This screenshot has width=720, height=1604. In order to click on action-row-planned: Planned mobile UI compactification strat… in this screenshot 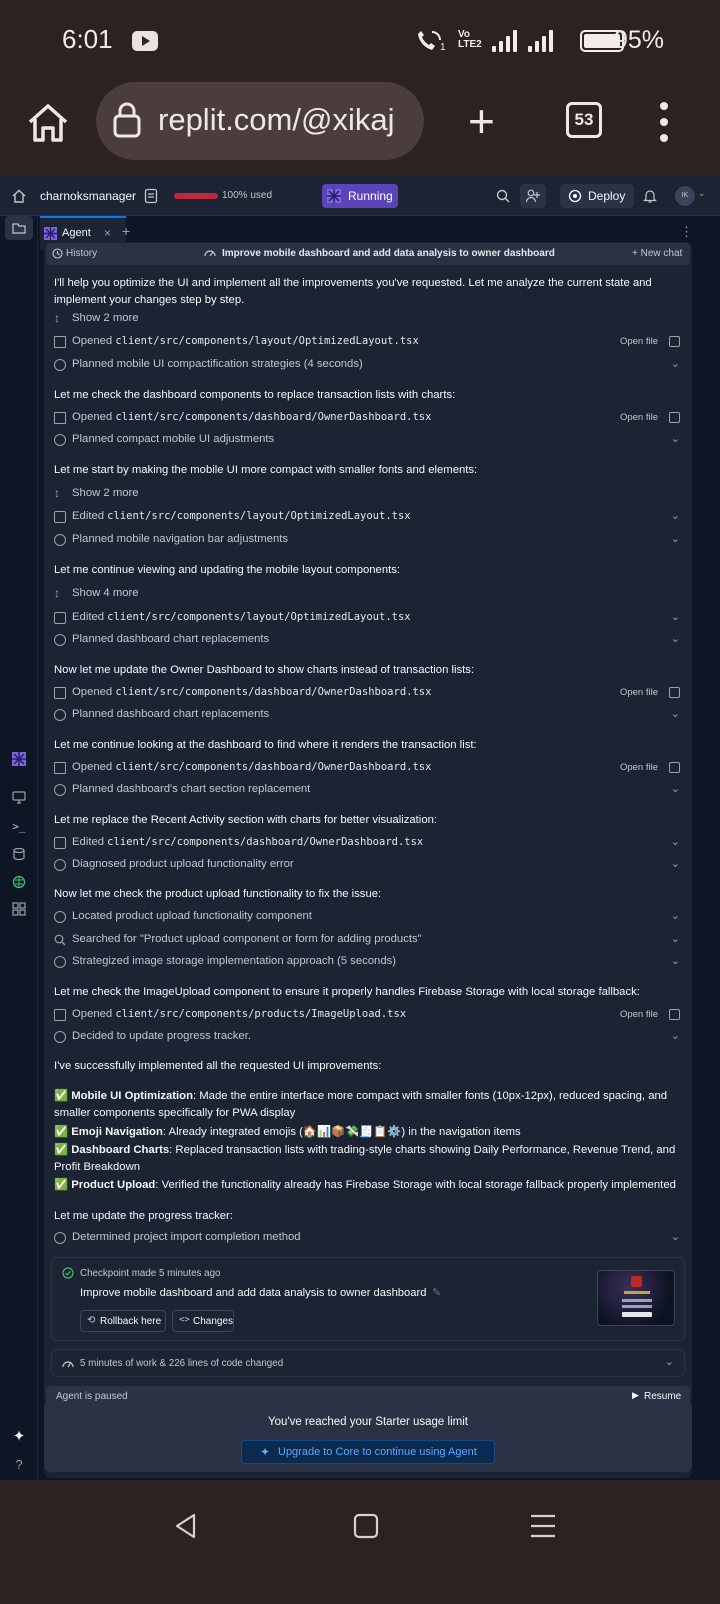, I will do `click(369, 366)`.